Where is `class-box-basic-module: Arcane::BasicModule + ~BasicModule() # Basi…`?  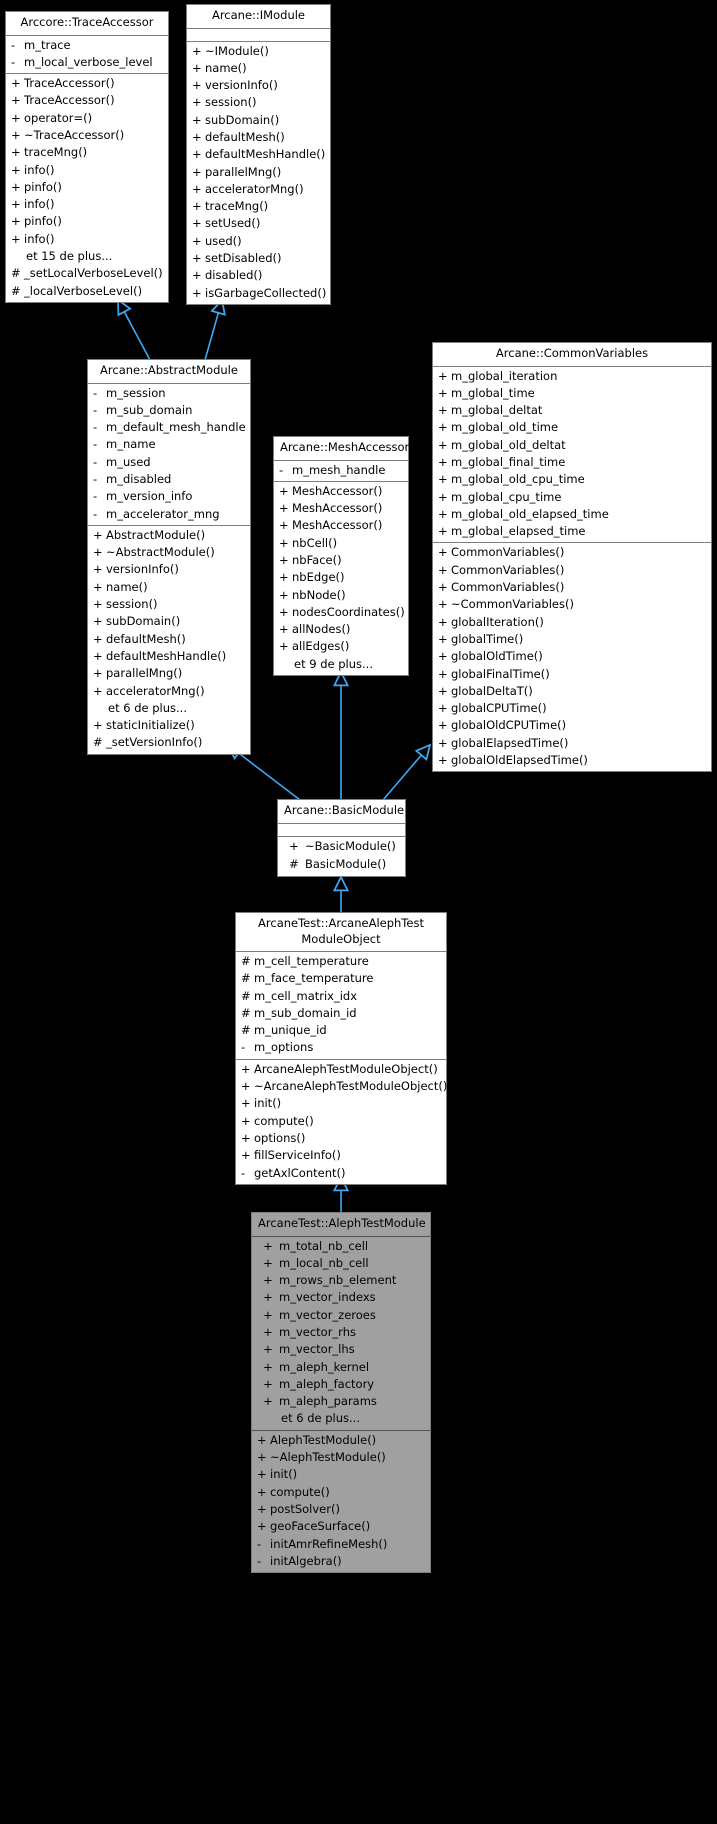 class-box-basic-module: Arcane::BasicModule + ~BasicModule() # Basi… is located at coordinates (341, 838).